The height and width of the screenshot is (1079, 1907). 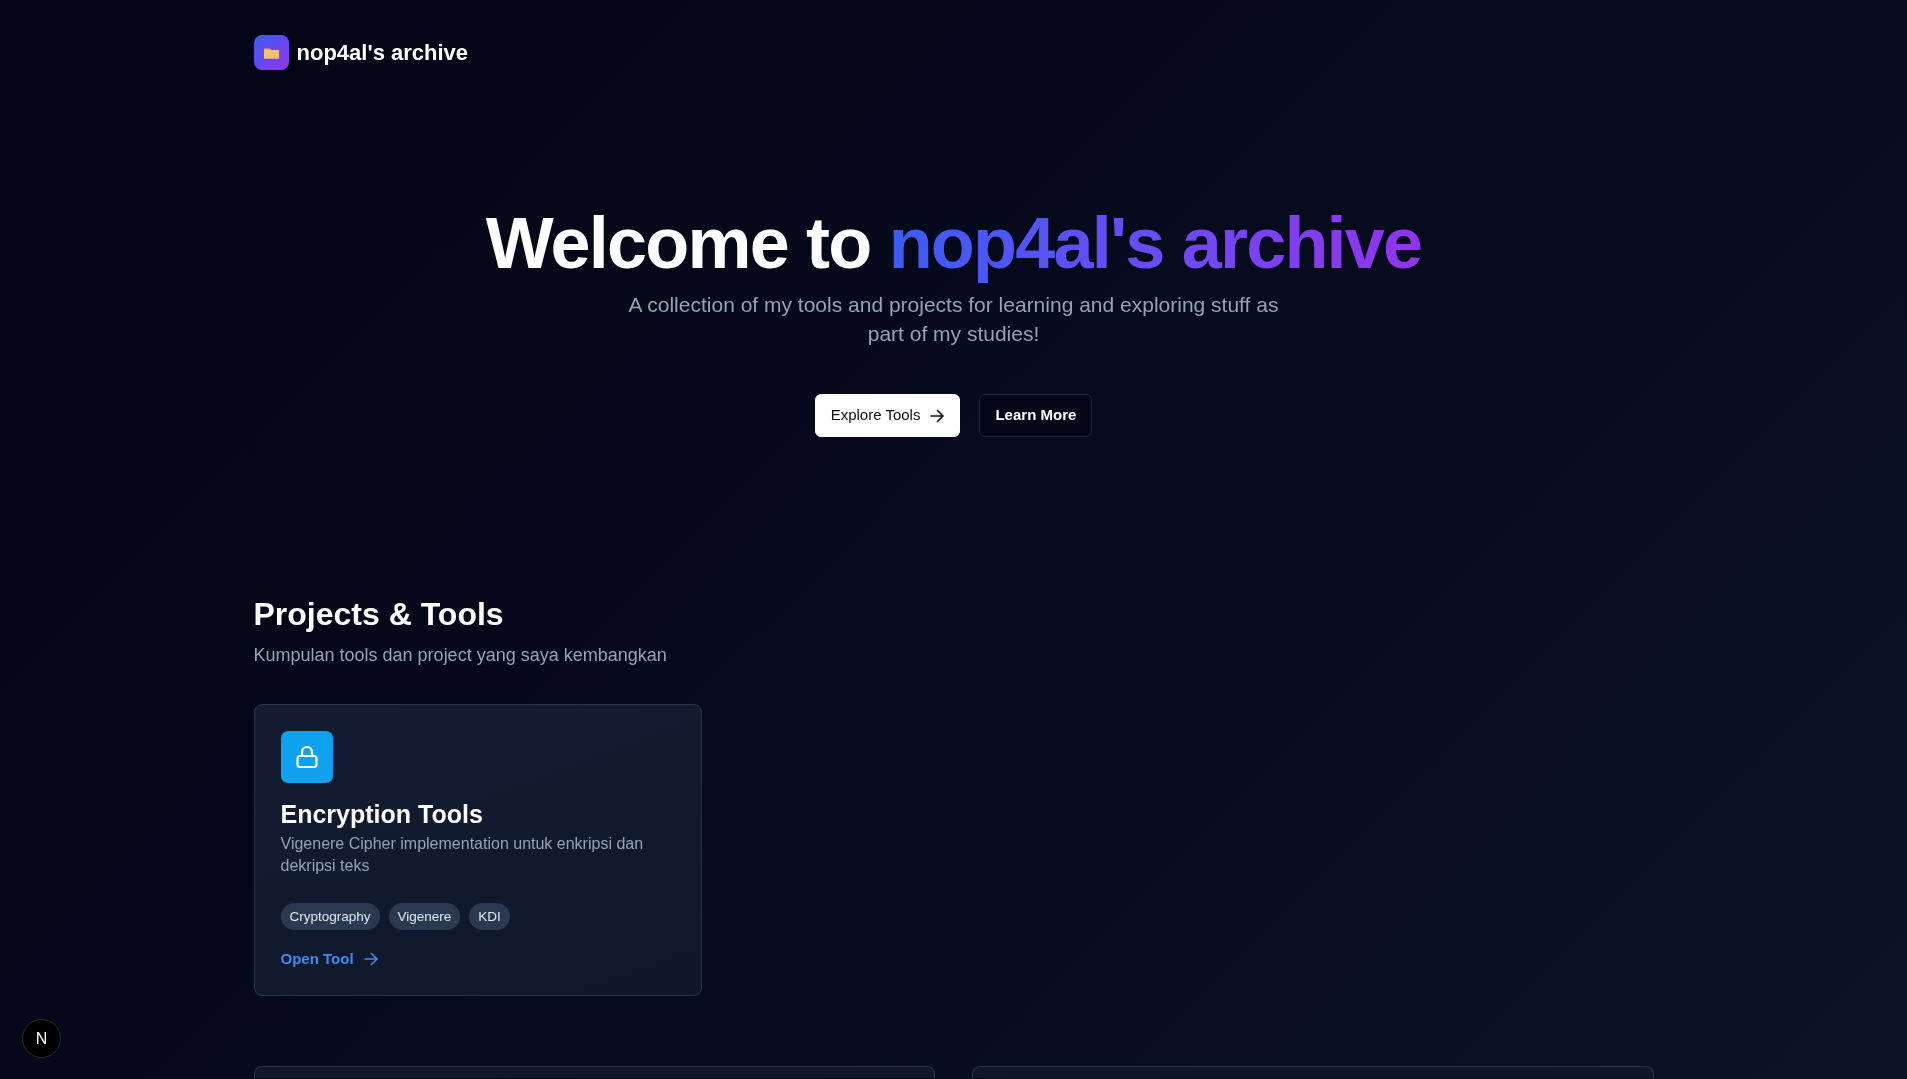 What do you see at coordinates (379, 614) in the screenshot?
I see `section-heading: Projects & Tools` at bounding box center [379, 614].